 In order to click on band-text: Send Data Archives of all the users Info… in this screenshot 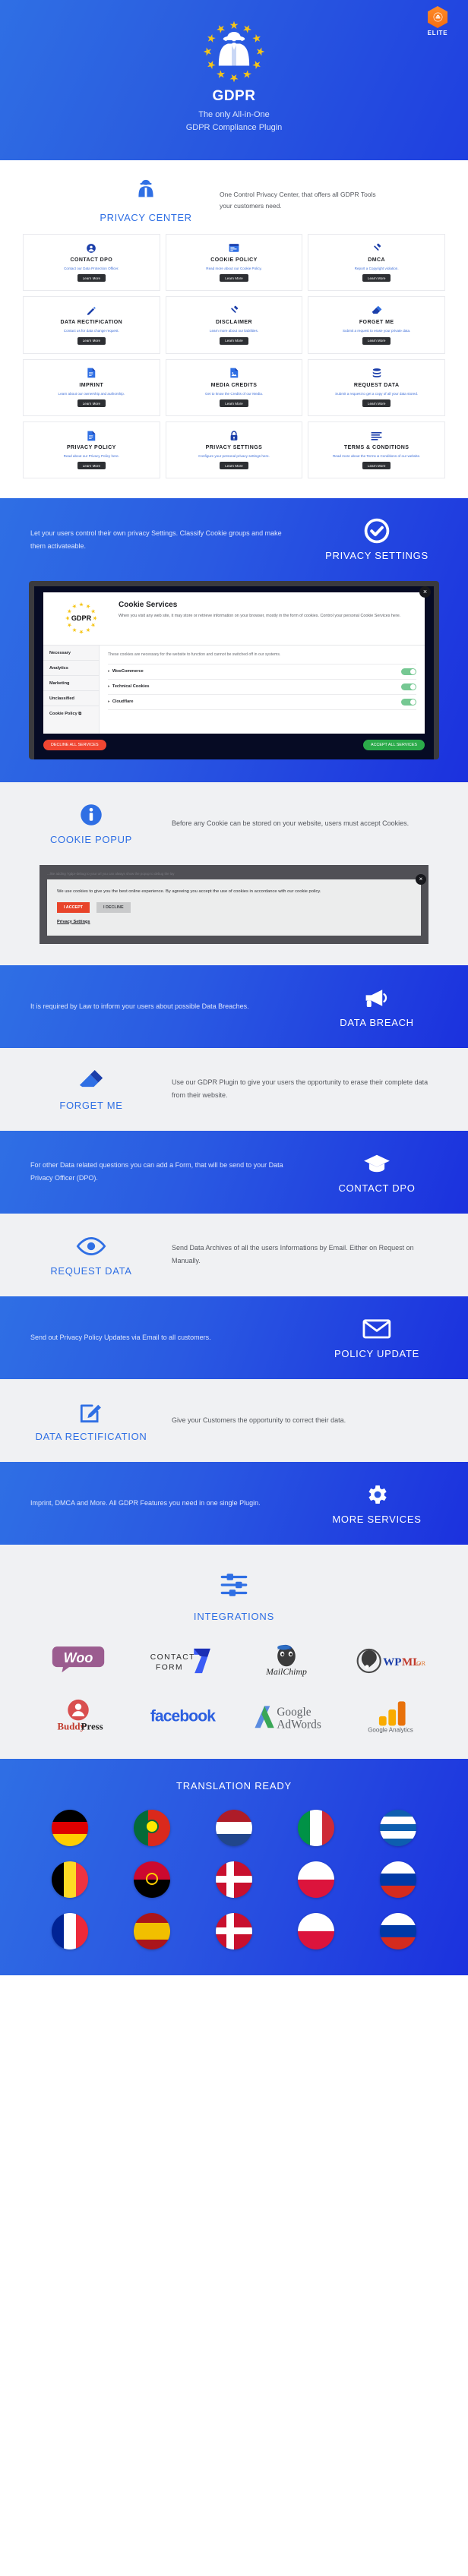, I will do `click(293, 1254)`.